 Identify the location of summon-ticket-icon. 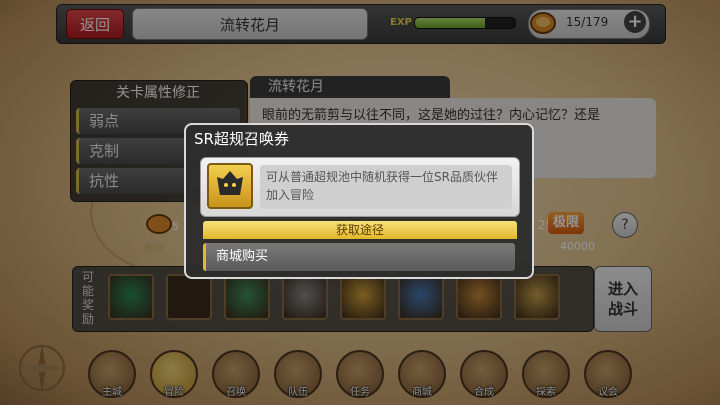
(230, 186).